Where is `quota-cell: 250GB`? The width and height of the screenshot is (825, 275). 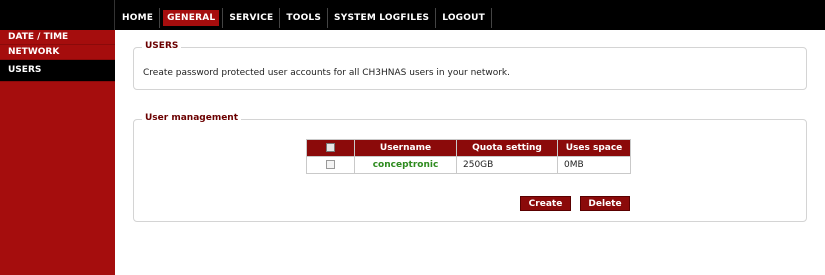 quota-cell: 250GB is located at coordinates (507, 165).